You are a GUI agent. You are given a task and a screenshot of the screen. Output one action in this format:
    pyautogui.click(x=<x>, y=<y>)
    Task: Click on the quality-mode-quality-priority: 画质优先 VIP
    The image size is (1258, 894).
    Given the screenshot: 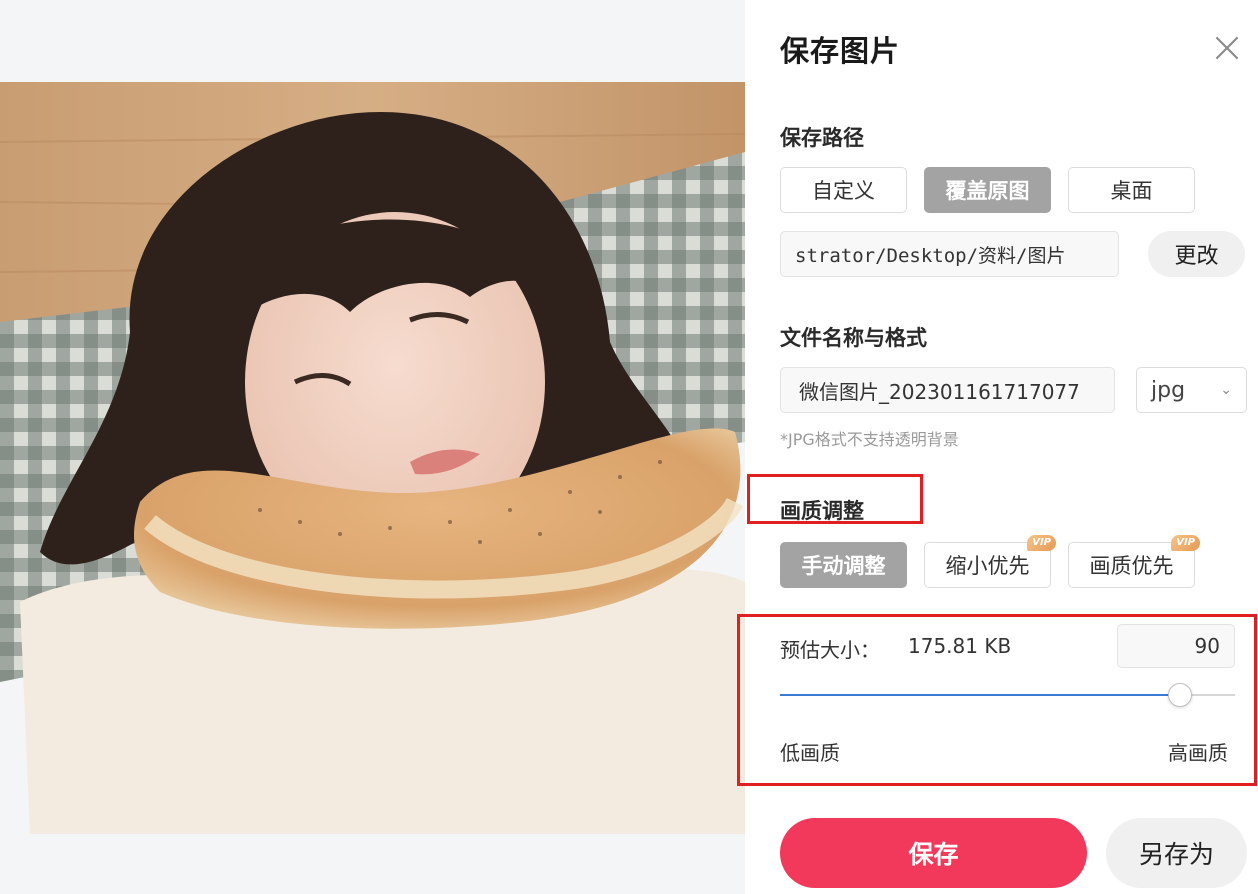 What is the action you would take?
    pyautogui.click(x=1134, y=561)
    